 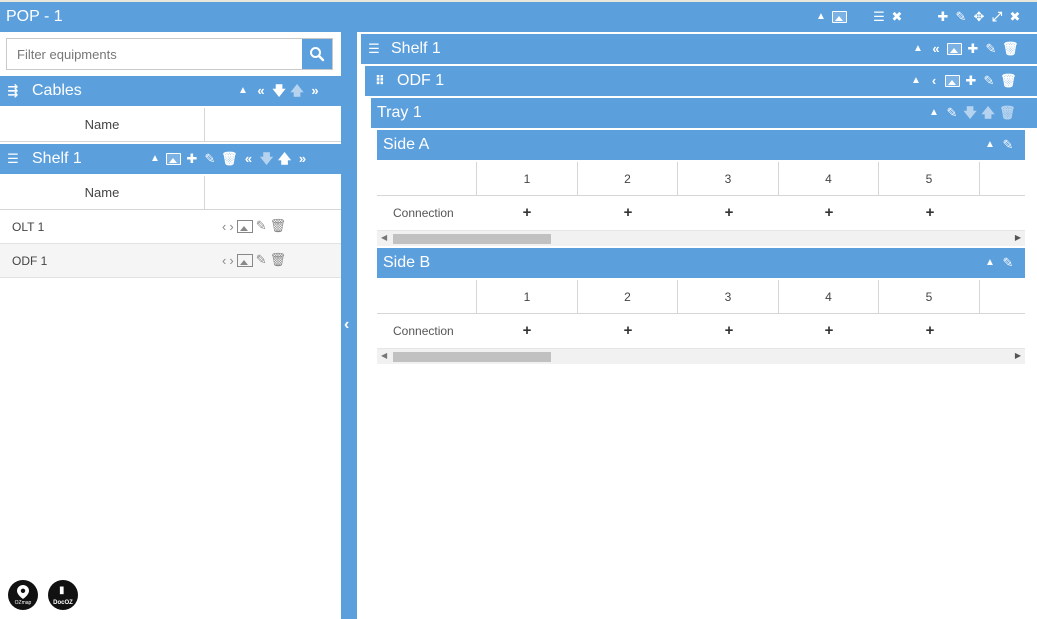 I want to click on shelf-name-column: Name, so click(x=102, y=193).